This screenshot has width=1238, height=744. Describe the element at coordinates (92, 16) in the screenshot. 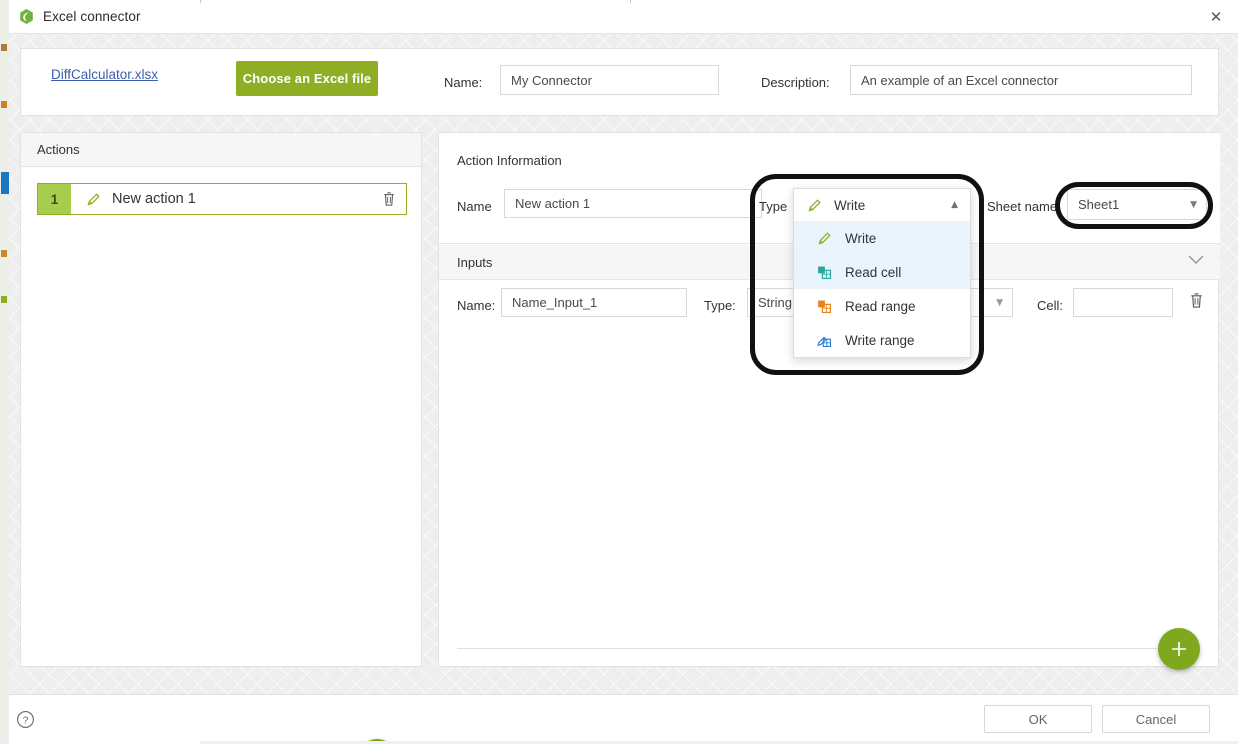

I see `window-title: Excel connector` at that location.